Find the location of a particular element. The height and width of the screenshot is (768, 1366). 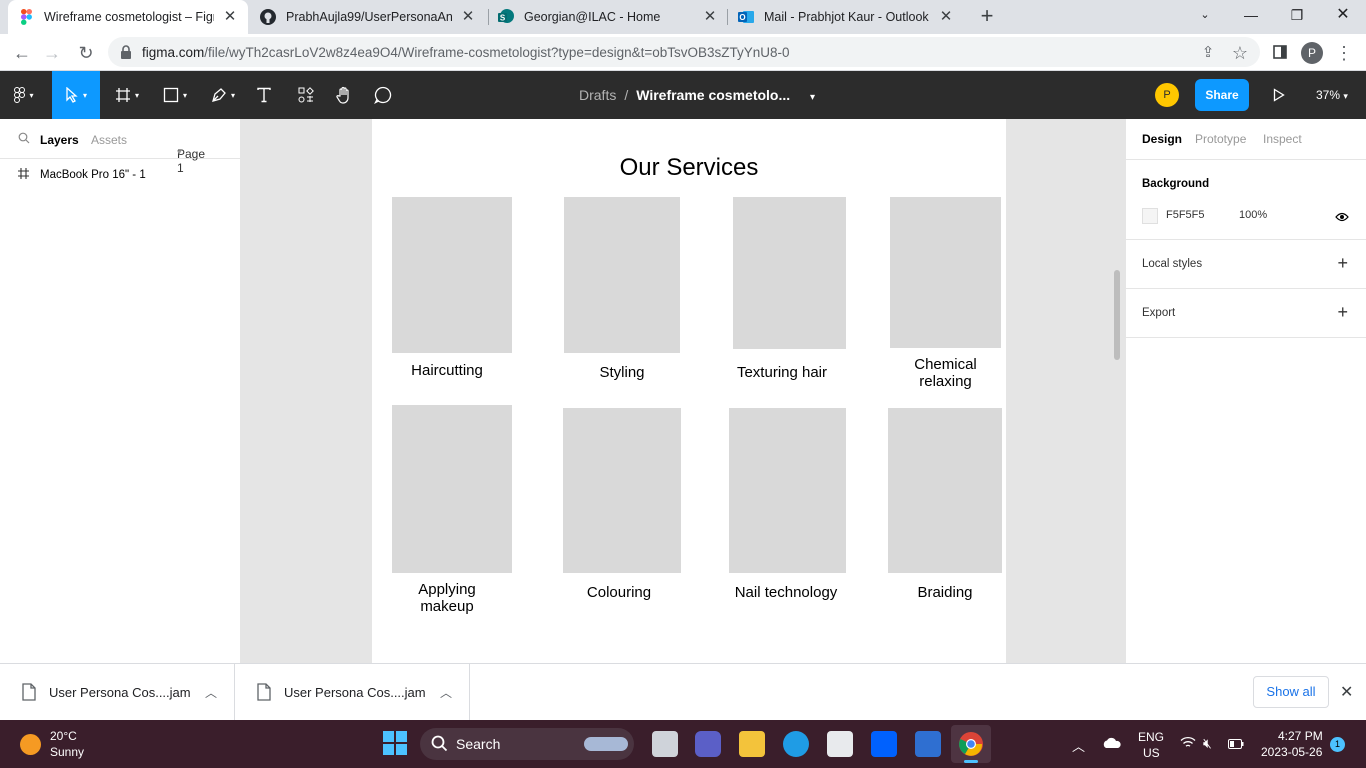

layer-item-frame: MacBook Pro 16" - 1 is located at coordinates (120, 177).